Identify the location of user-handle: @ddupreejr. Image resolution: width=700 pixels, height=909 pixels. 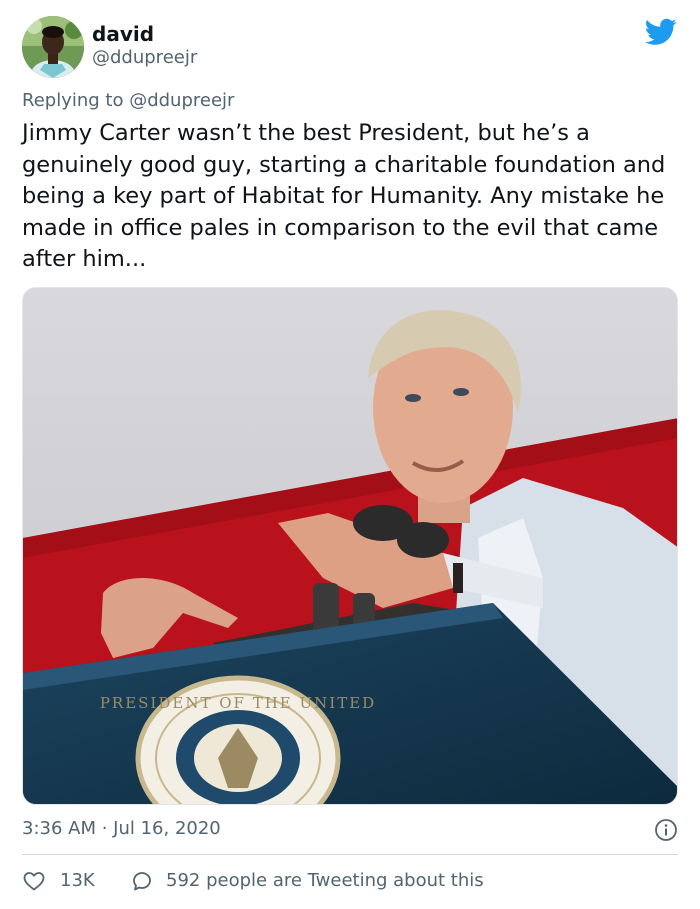
(144, 58).